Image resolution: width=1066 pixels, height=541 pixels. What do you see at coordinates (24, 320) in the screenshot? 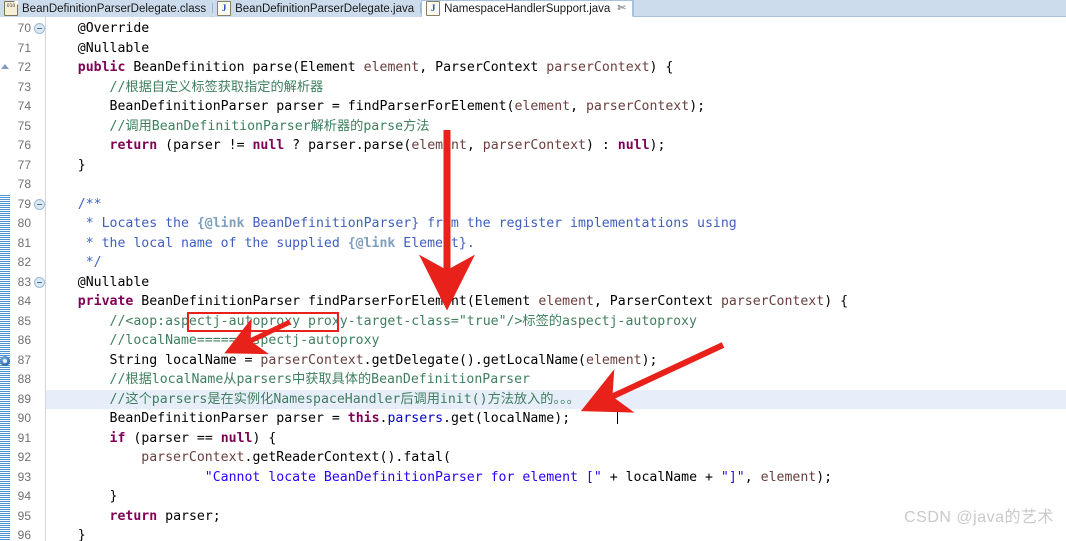
I see `line-number: 85` at bounding box center [24, 320].